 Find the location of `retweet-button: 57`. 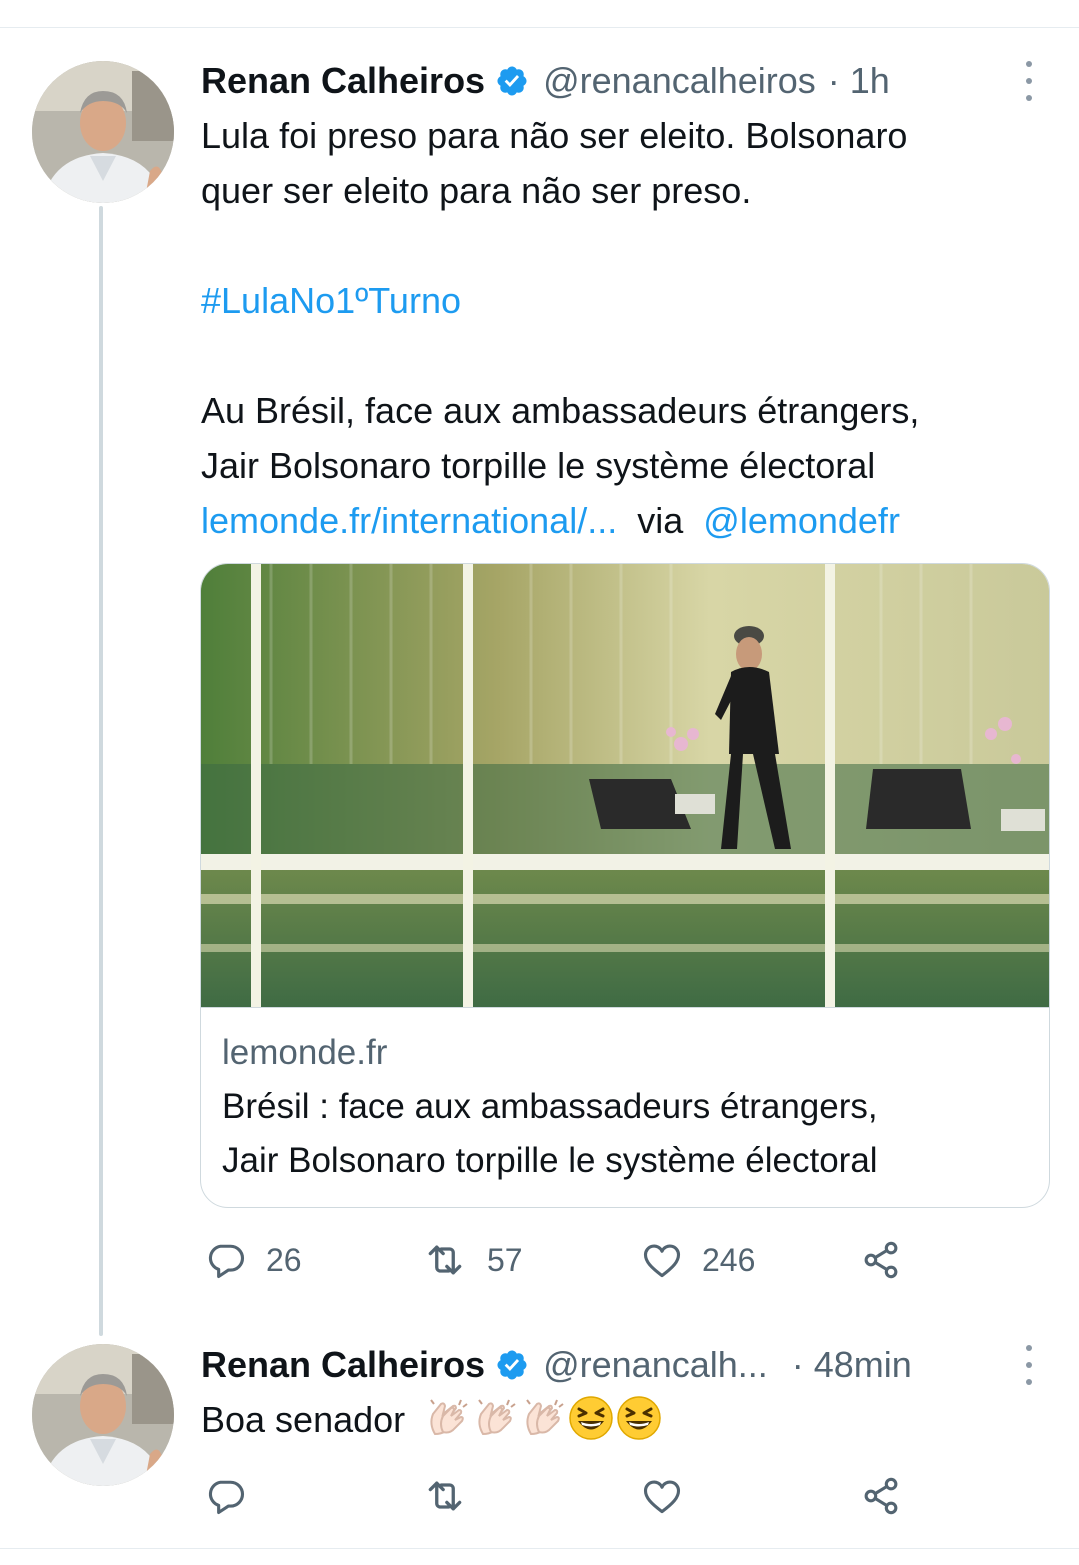

retweet-button: 57 is located at coordinates (472, 1260).